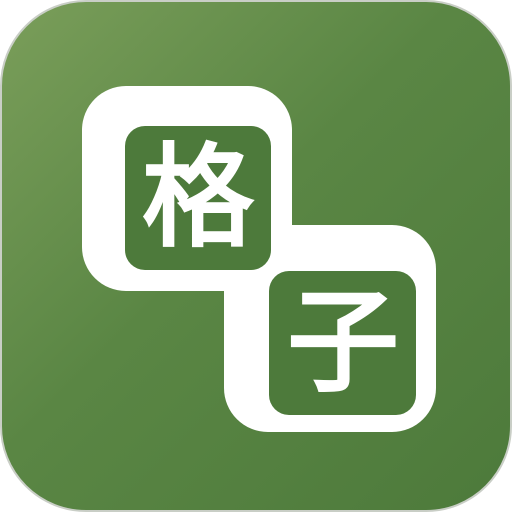 The height and width of the screenshot is (512, 512). I want to click on tile-zi-char: 子, so click(343, 343).